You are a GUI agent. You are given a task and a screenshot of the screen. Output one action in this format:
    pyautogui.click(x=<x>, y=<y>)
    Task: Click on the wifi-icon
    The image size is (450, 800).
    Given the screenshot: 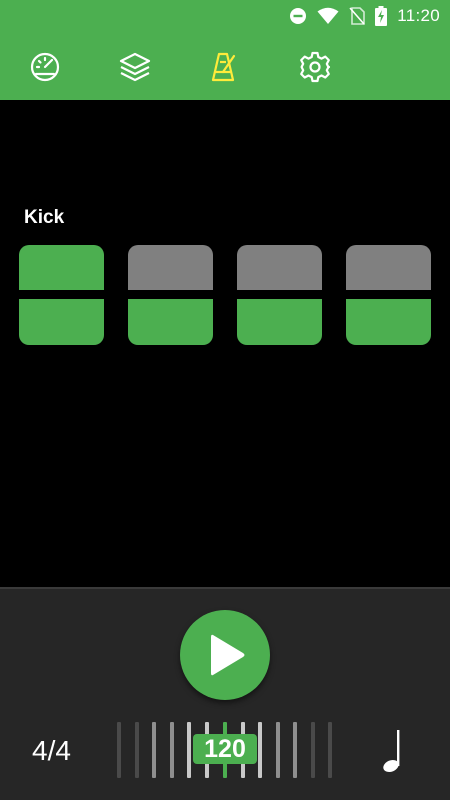 What is the action you would take?
    pyautogui.click(x=328, y=16)
    